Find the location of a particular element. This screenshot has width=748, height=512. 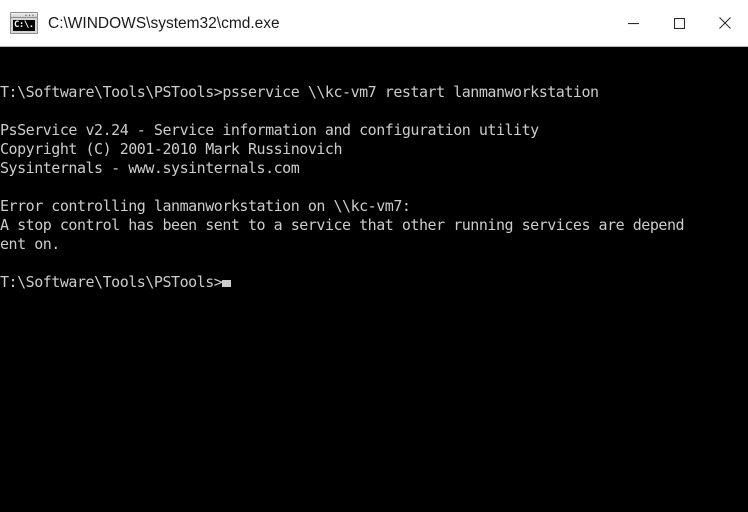

icon-title-strip: ••• is located at coordinates (24, 16).